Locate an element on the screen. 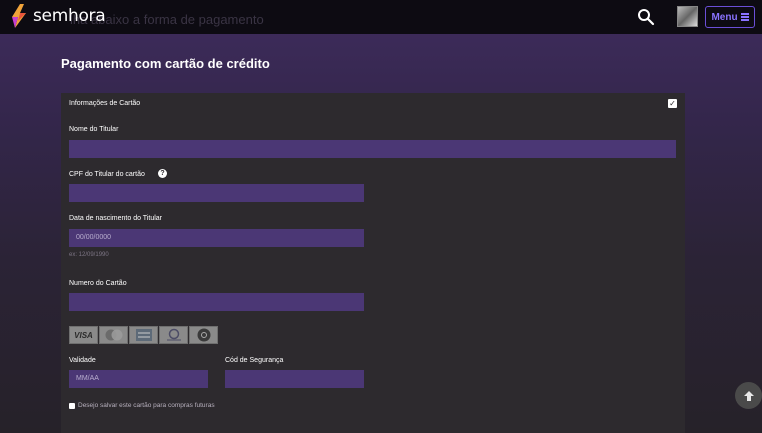 This screenshot has width=762, height=433. birth-input: 00/00/0000 is located at coordinates (216, 238).